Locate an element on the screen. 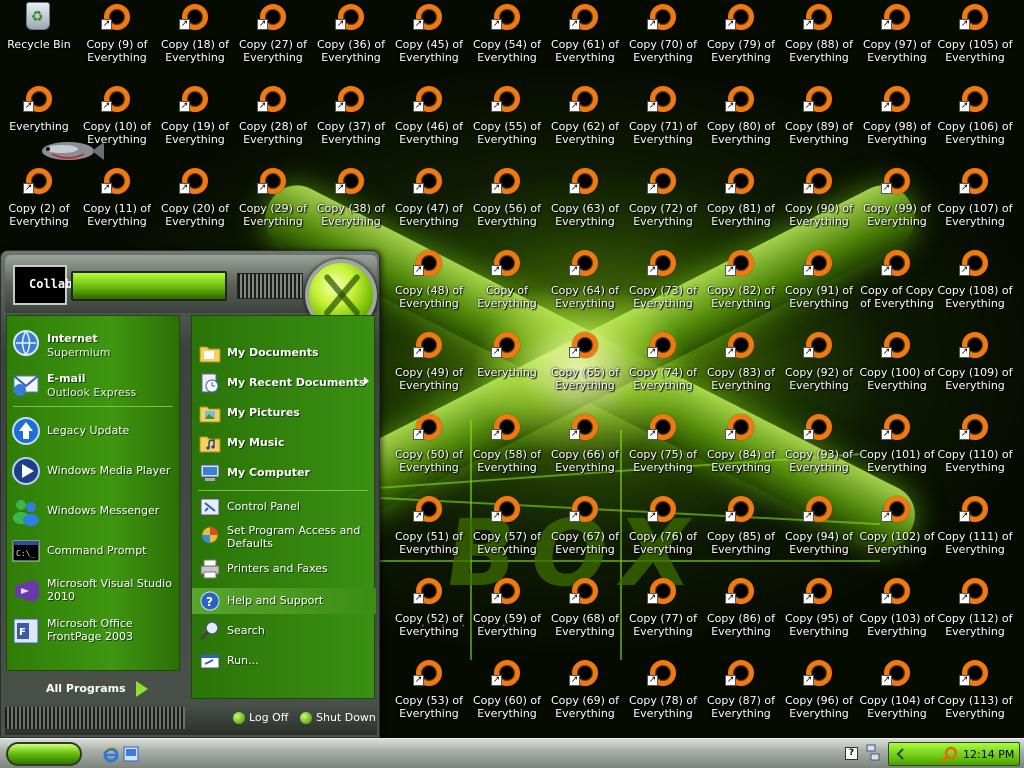 Image resolution: width=1024 pixels, height=768 pixels. desktop-shortcut: ↗ Copy (68) of Everything is located at coordinates (585, 616).